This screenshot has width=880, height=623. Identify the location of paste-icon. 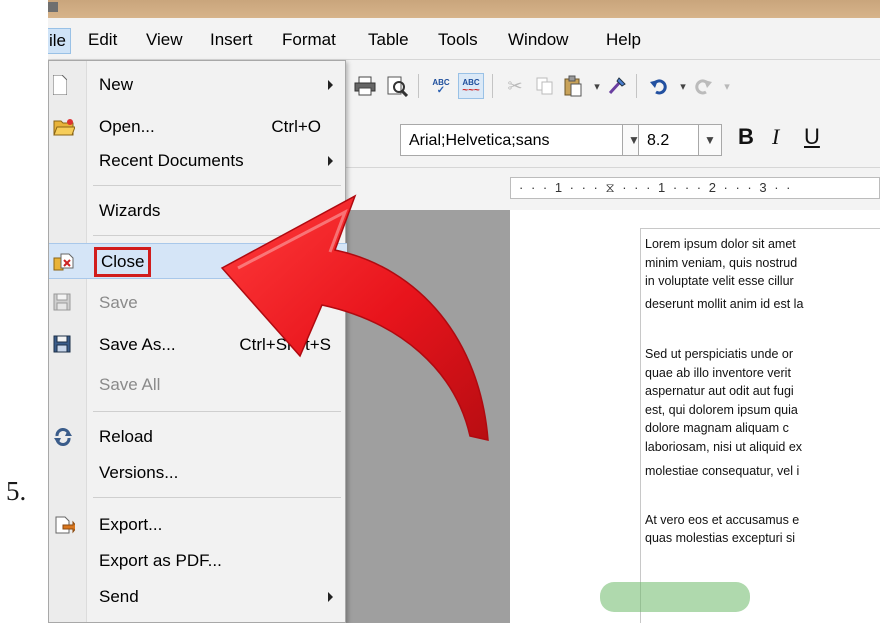
(573, 86).